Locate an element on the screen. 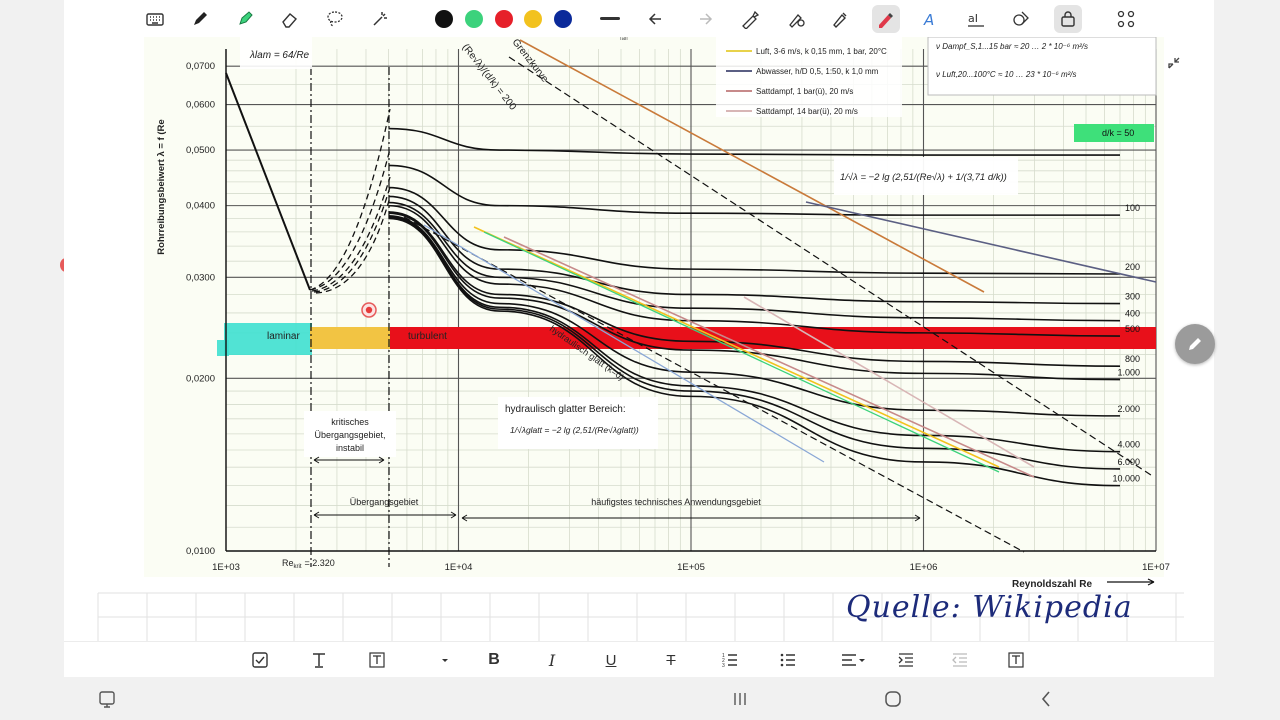 This screenshot has height=720, width=1280. band-laminar-label: laminar is located at coordinates (283, 336).